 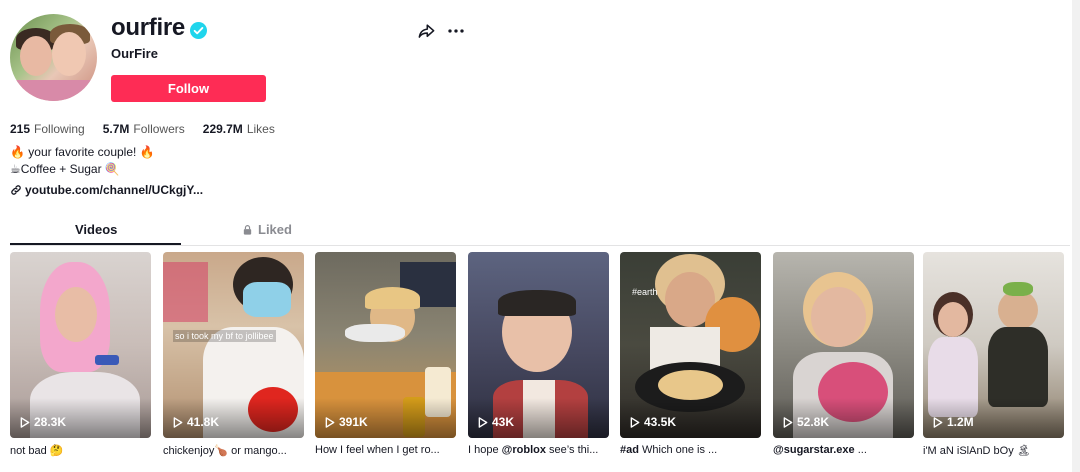 What do you see at coordinates (456, 31) in the screenshot?
I see `more-dots-icon` at bounding box center [456, 31].